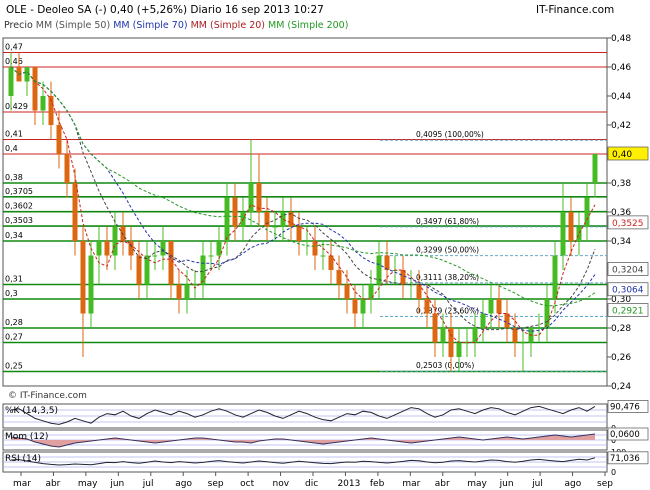 This screenshot has width=650, height=490. Describe the element at coordinates (18, 25) in the screenshot. I see `legend-item: Precio` at that location.